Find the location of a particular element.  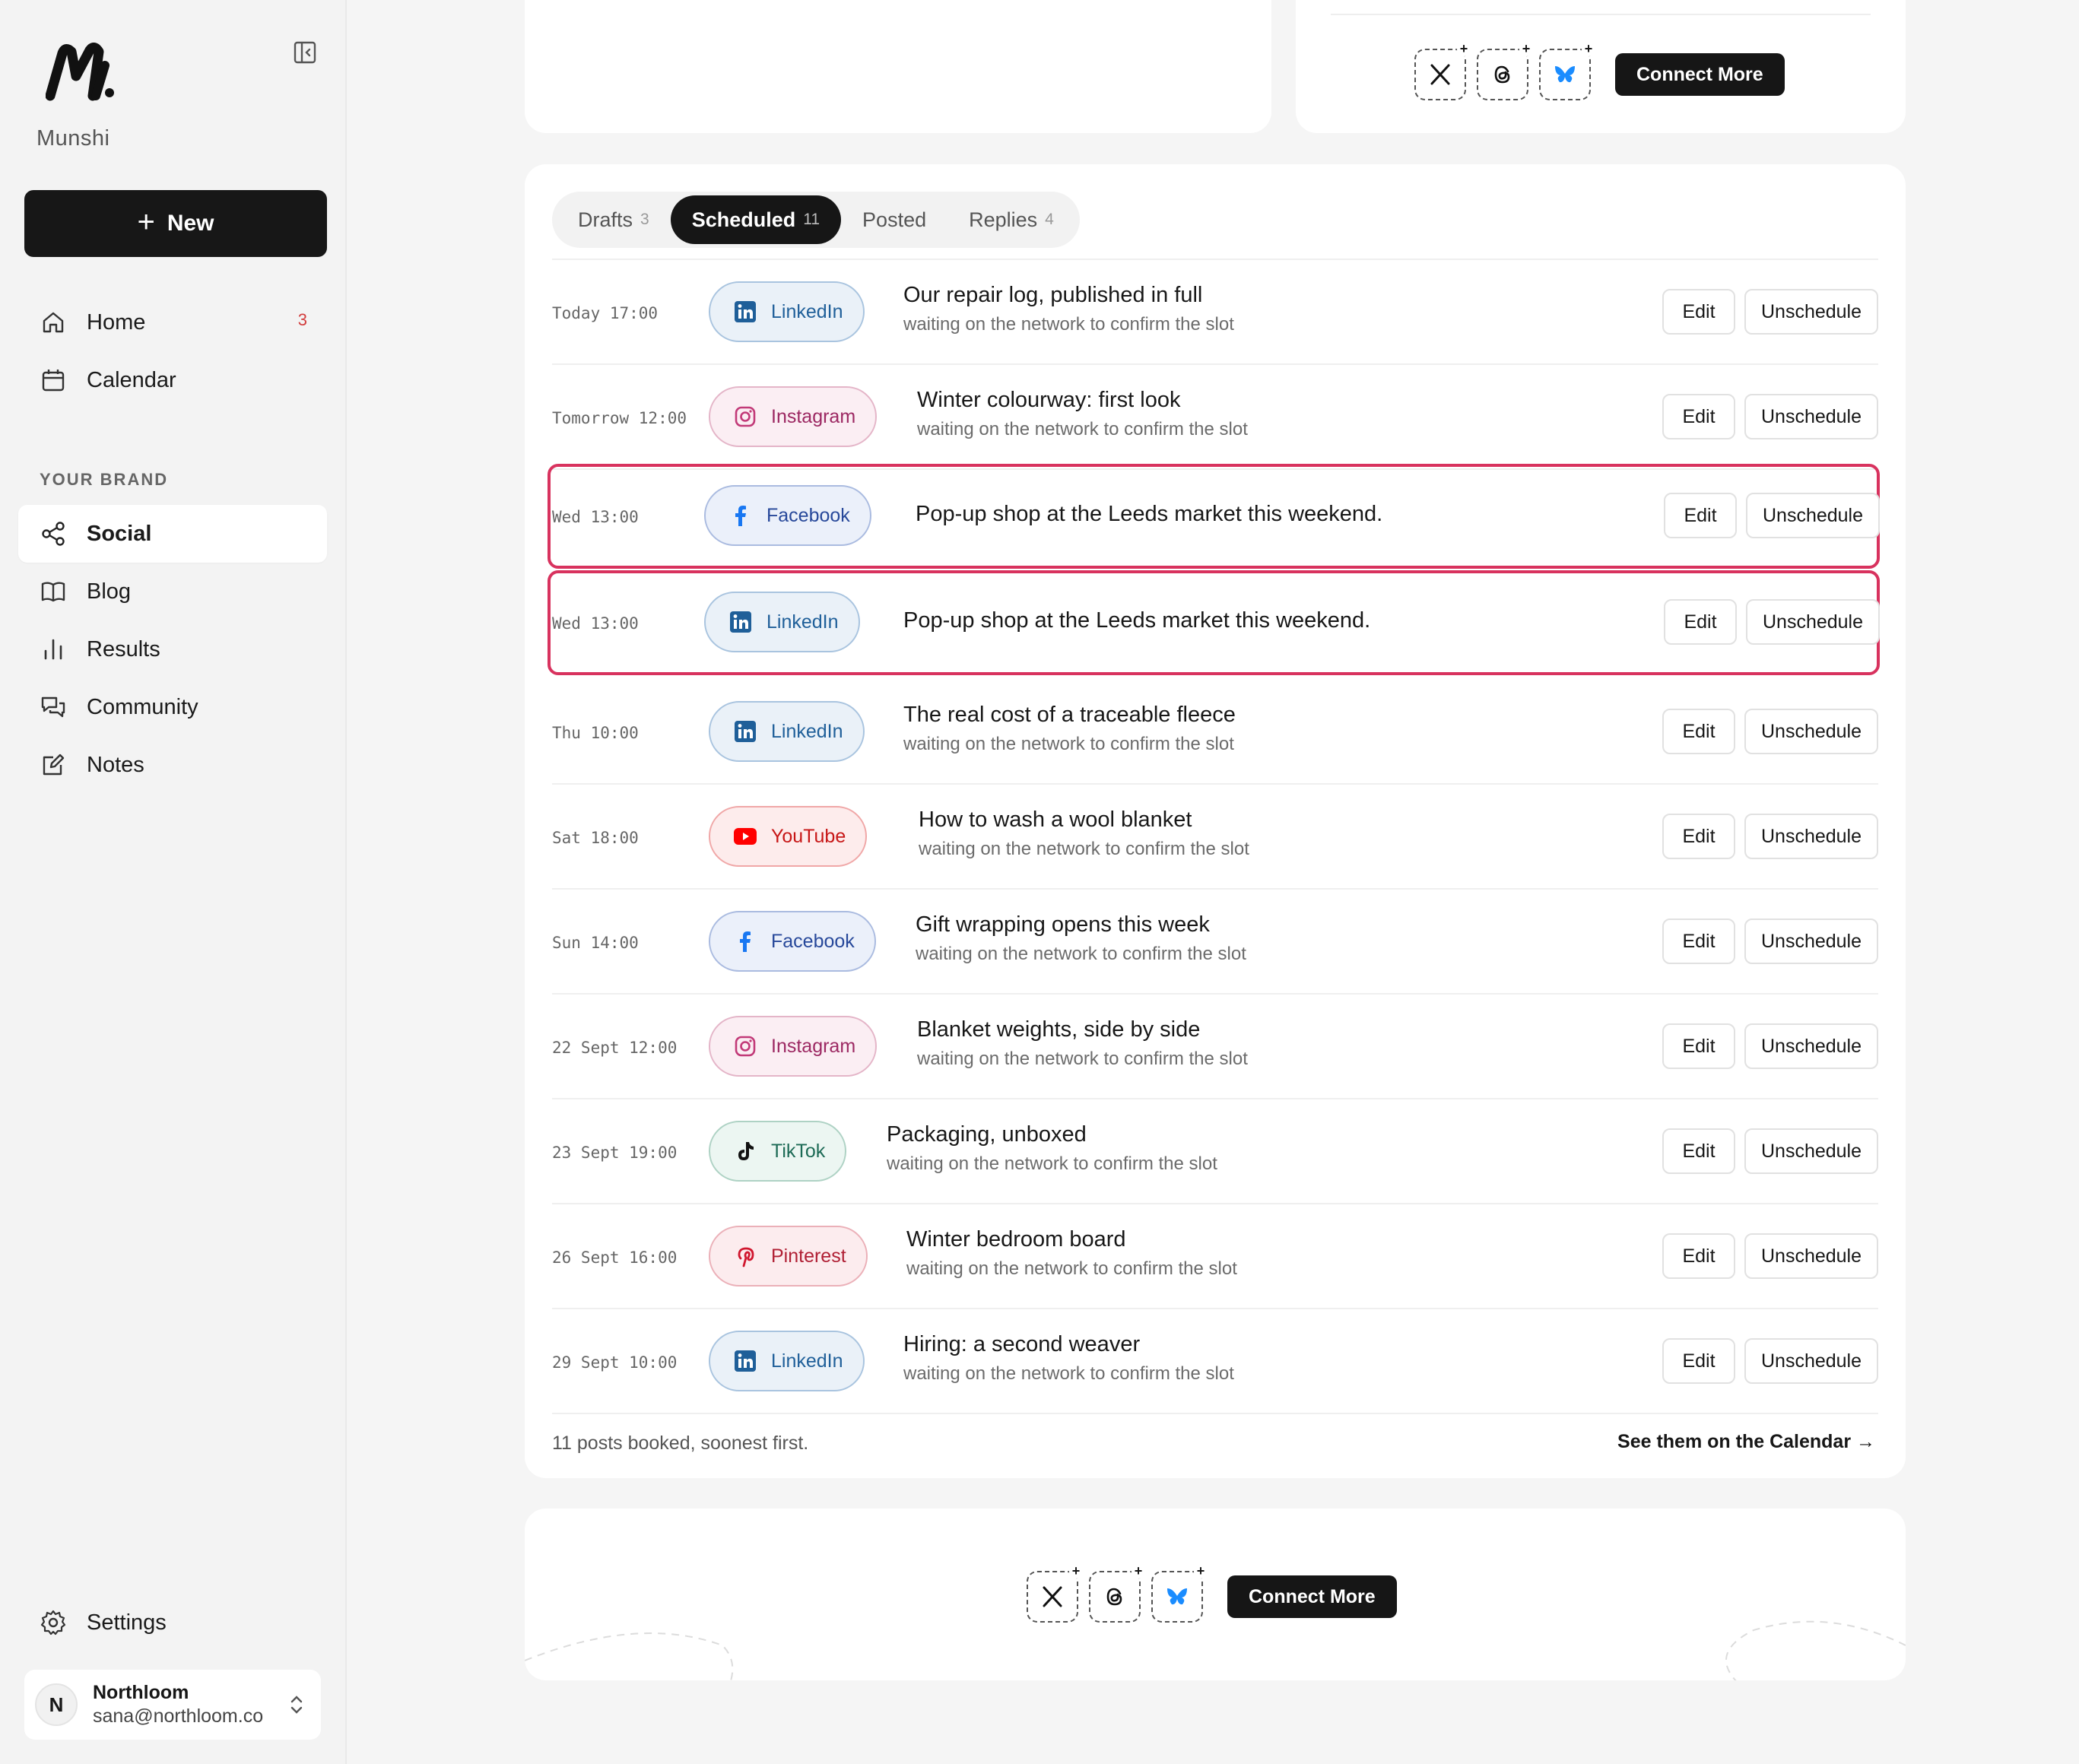

network-chip: Pinterest is located at coordinates (788, 1257).